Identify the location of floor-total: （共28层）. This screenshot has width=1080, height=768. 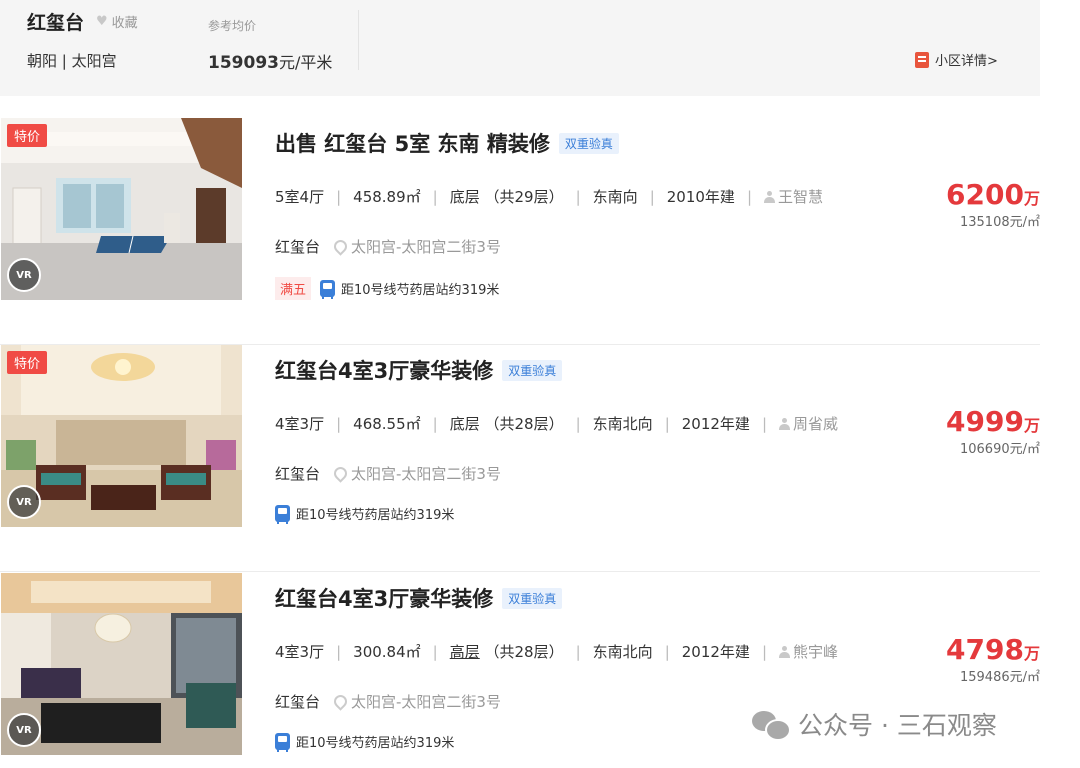
(524, 424).